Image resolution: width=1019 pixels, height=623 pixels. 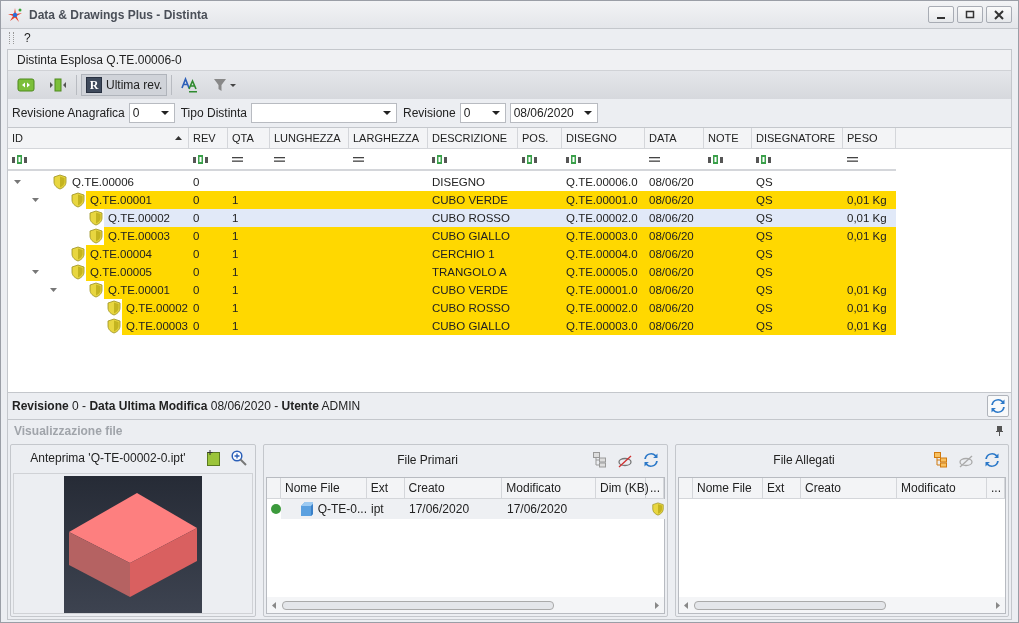 What do you see at coordinates (473, 138) in the screenshot?
I see `column-header: DESCRIZIONE` at bounding box center [473, 138].